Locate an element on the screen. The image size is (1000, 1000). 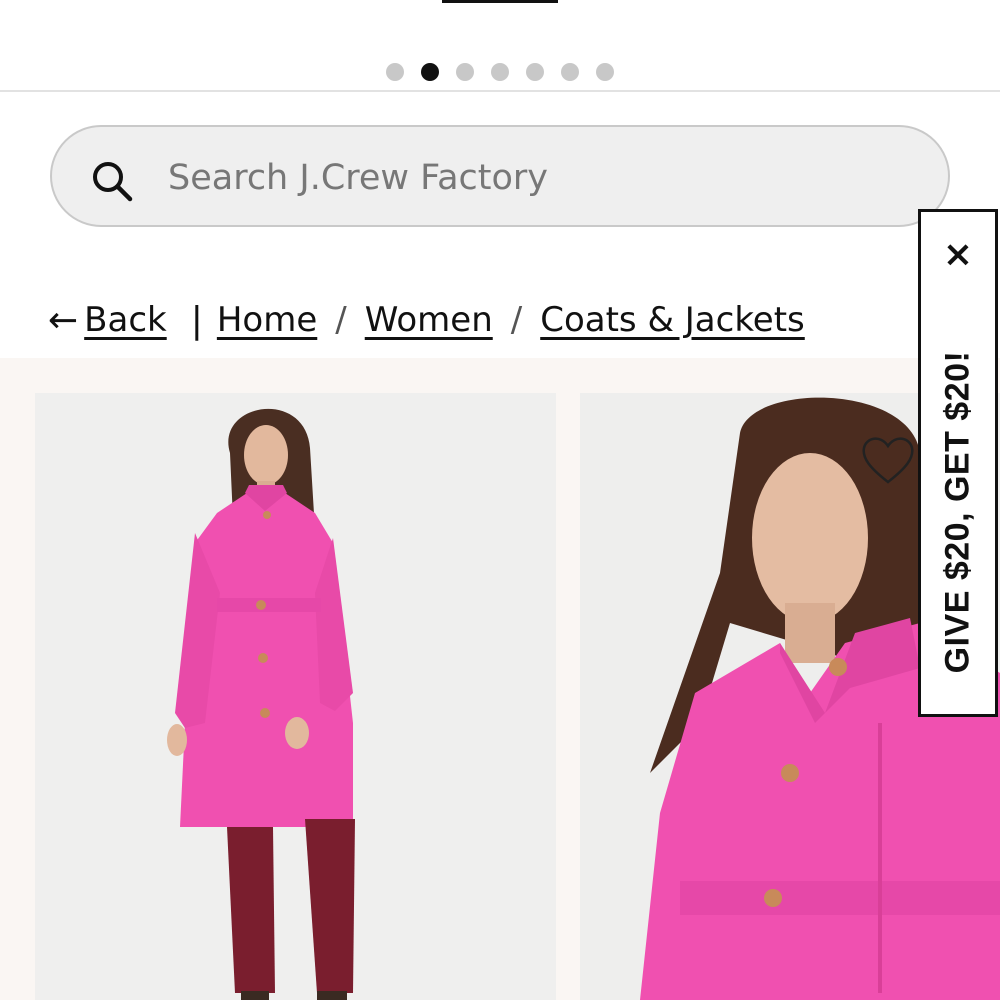
carousel-dot-active is located at coordinates (430, 72).